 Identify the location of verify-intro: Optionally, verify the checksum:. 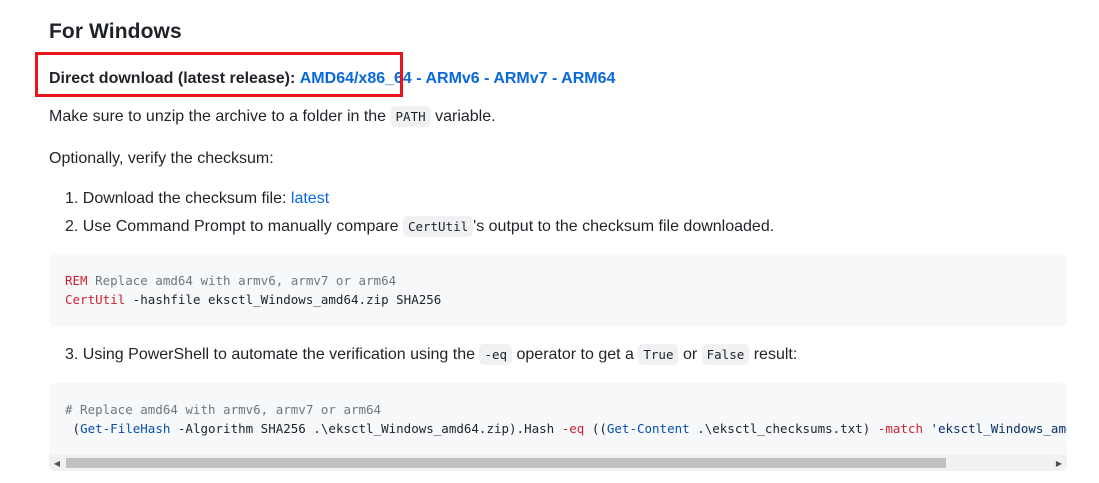
(161, 158).